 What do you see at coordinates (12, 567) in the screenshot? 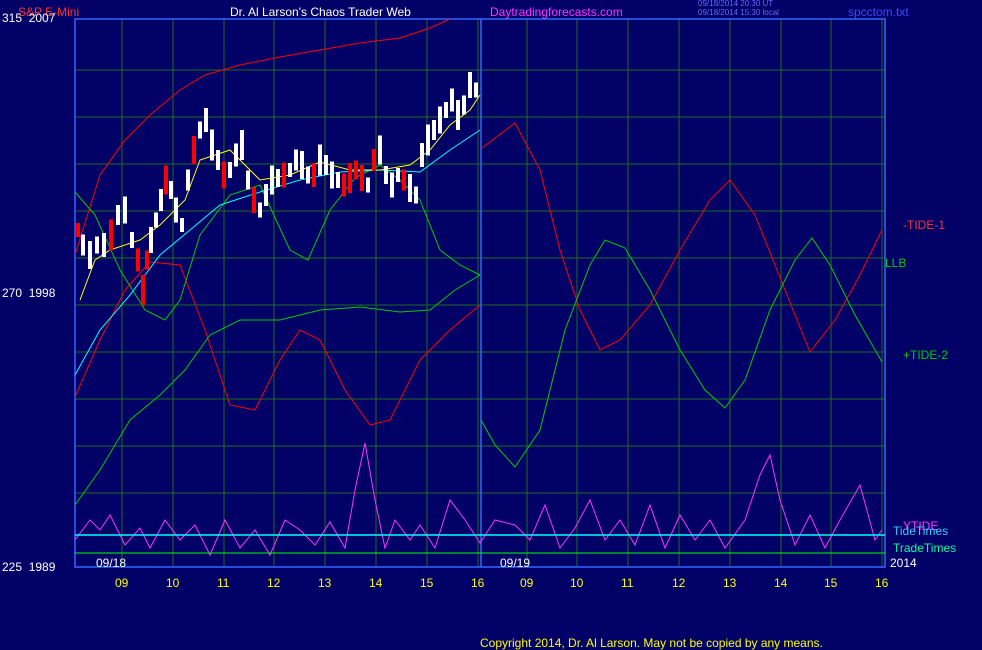
I see `y-code: 225` at bounding box center [12, 567].